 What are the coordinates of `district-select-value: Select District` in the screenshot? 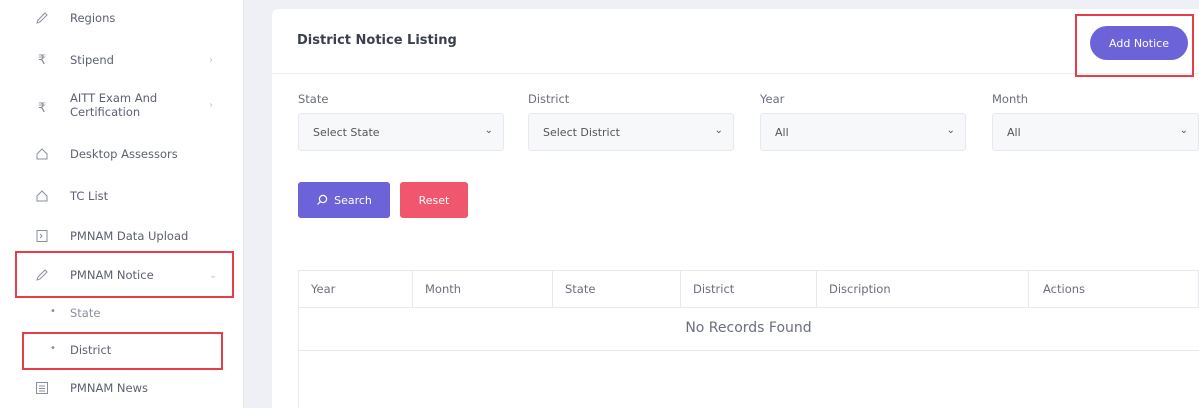 It's located at (581, 132).